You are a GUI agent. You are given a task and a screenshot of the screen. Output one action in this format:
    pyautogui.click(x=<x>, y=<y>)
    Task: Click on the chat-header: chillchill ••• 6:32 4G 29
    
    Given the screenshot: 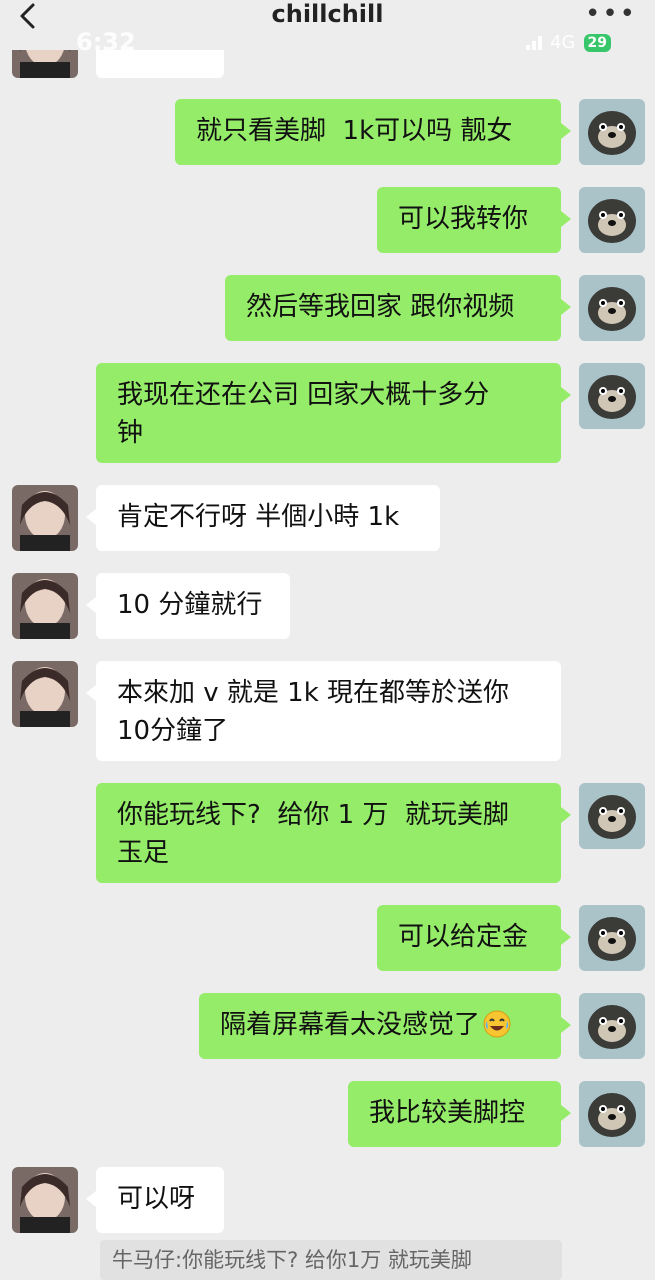 What is the action you would take?
    pyautogui.click(x=327, y=28)
    